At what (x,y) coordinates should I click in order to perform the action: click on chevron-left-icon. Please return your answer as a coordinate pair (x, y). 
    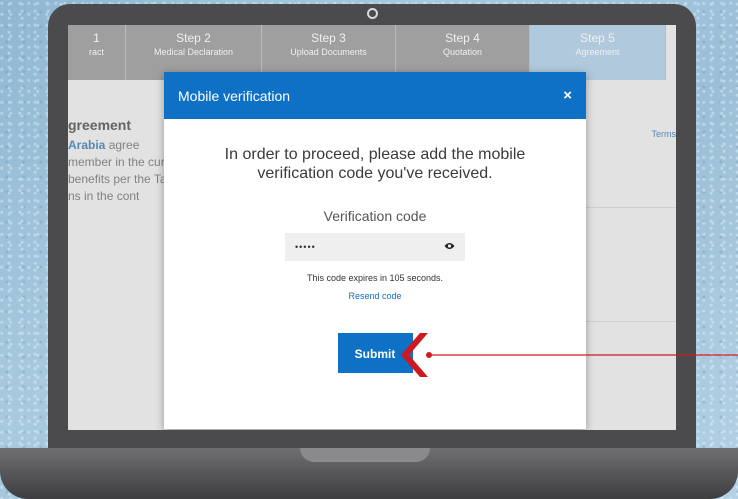
    Looking at the image, I should click on (414, 355).